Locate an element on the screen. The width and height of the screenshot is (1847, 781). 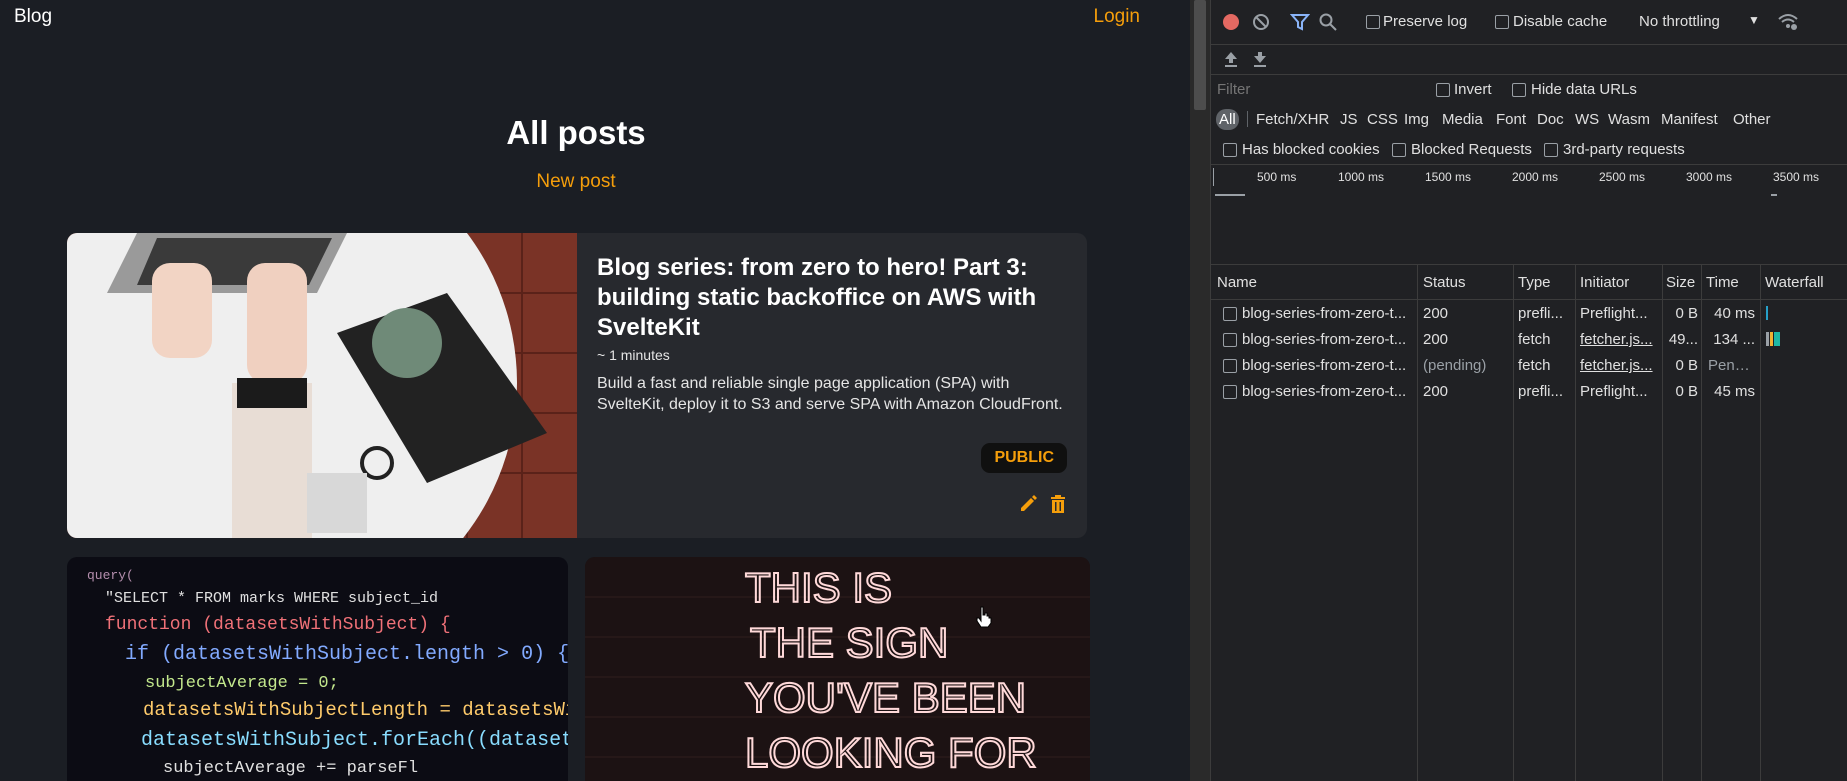
has-blocked-cookies-checkbox is located at coordinates (1230, 150).